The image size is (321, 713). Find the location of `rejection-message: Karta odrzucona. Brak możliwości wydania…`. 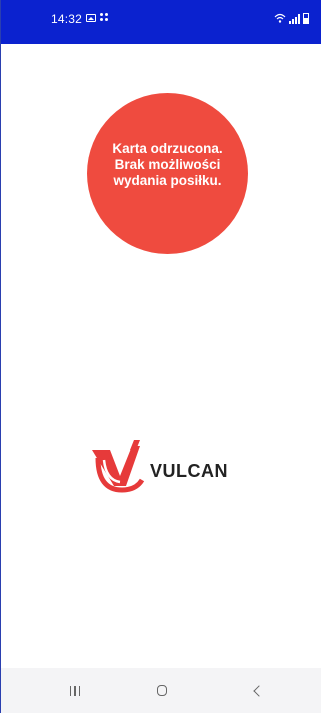

rejection-message: Karta odrzucona. Brak możliwości wydania… is located at coordinates (167, 164).